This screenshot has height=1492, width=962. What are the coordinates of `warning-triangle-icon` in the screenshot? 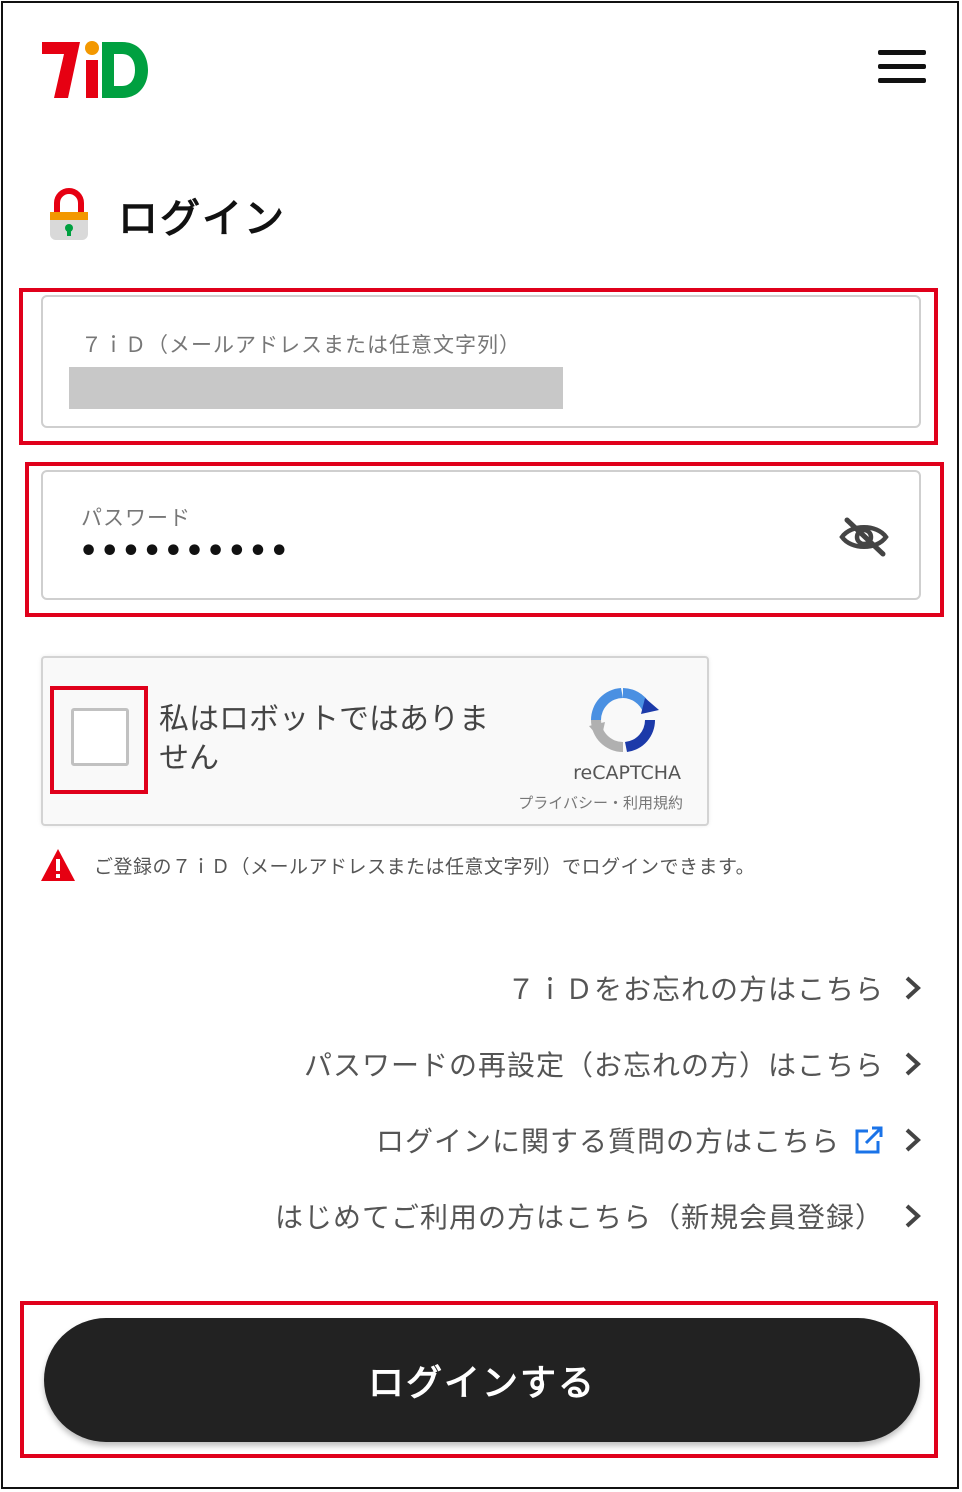 It's located at (58, 865).